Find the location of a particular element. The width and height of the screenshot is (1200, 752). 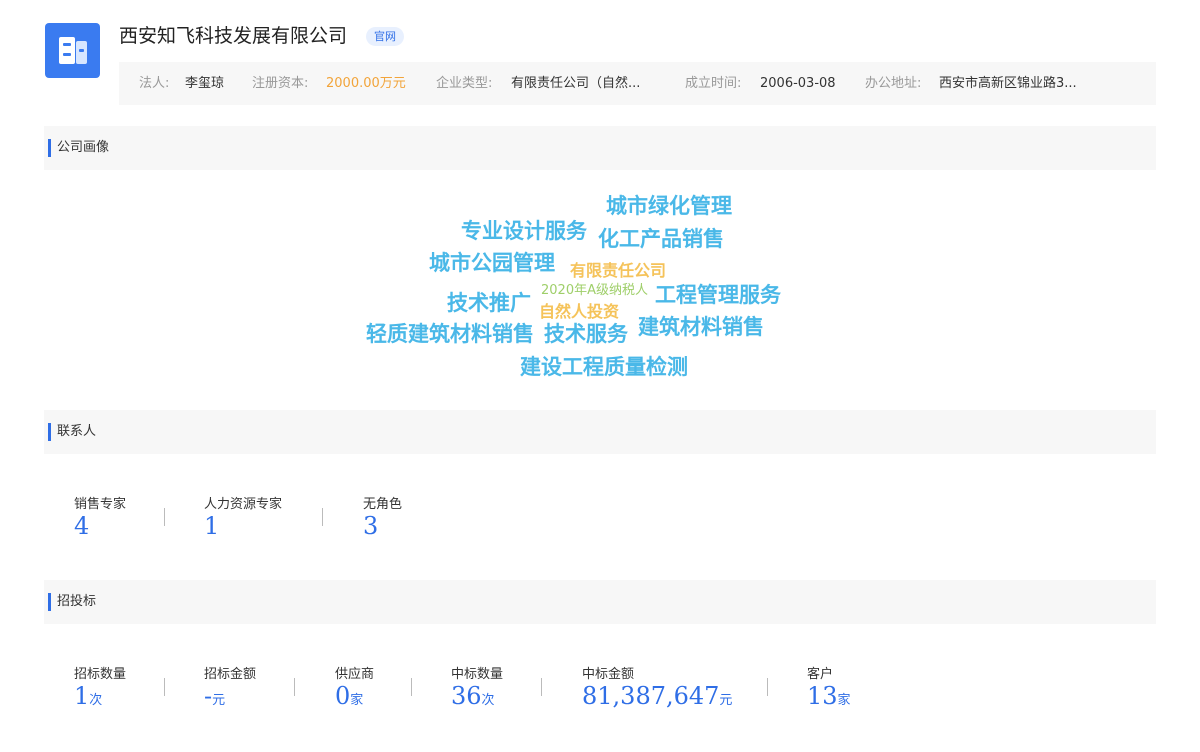

section-title: 招投标 is located at coordinates (77, 601).